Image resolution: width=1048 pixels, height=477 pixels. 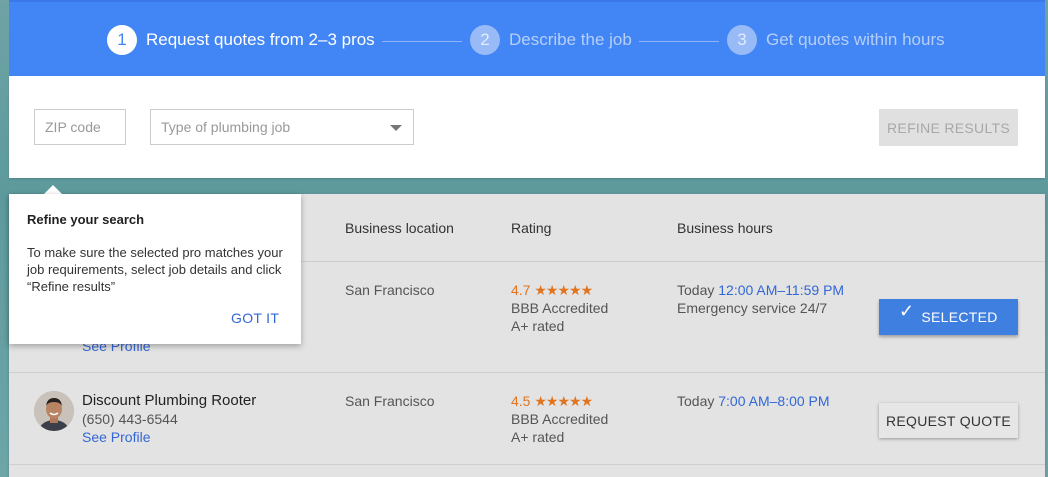 I want to click on step-3: 3 Get quotes within hours, so click(x=836, y=40).